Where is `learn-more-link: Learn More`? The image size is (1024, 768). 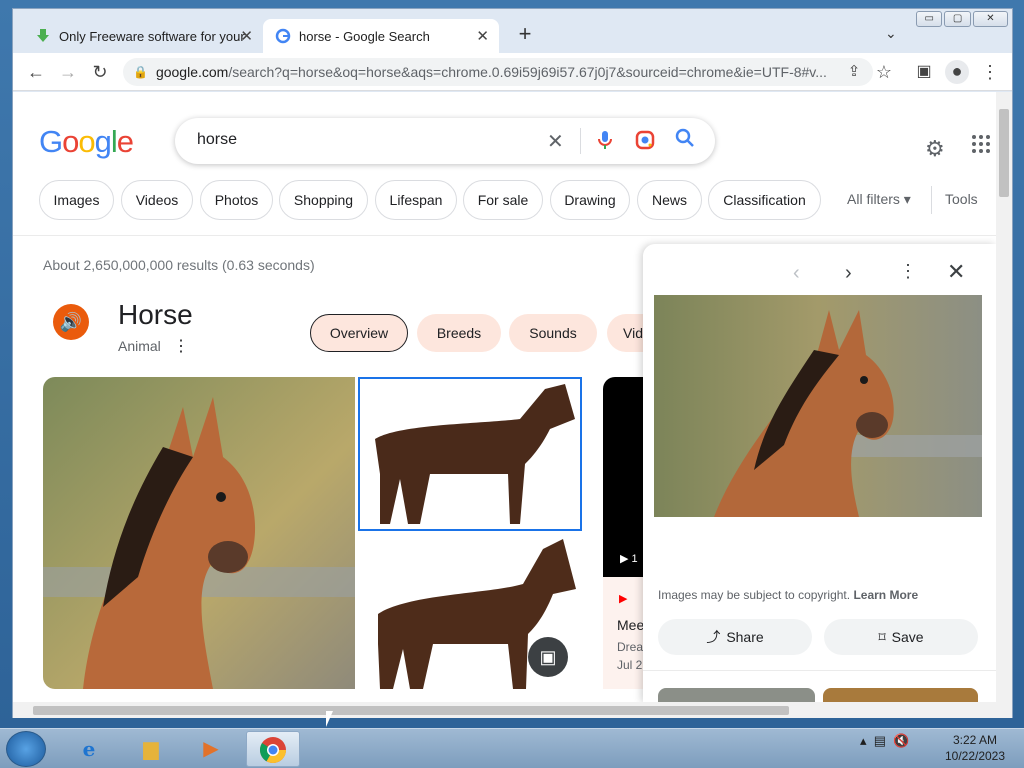
learn-more-link: Learn More is located at coordinates (885, 595).